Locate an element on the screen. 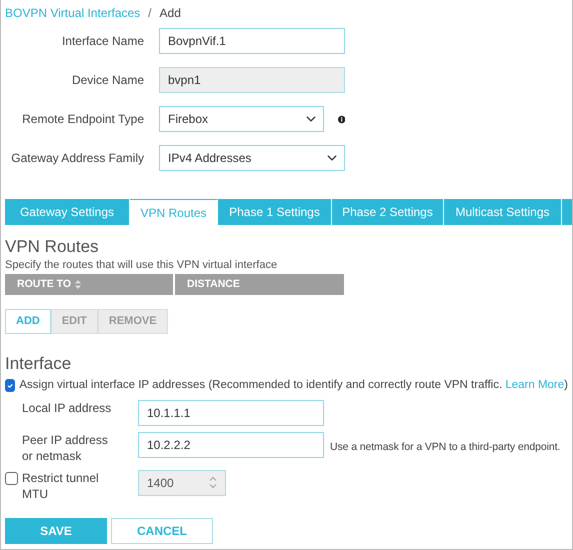  learn-more-link: Learn More is located at coordinates (534, 385).